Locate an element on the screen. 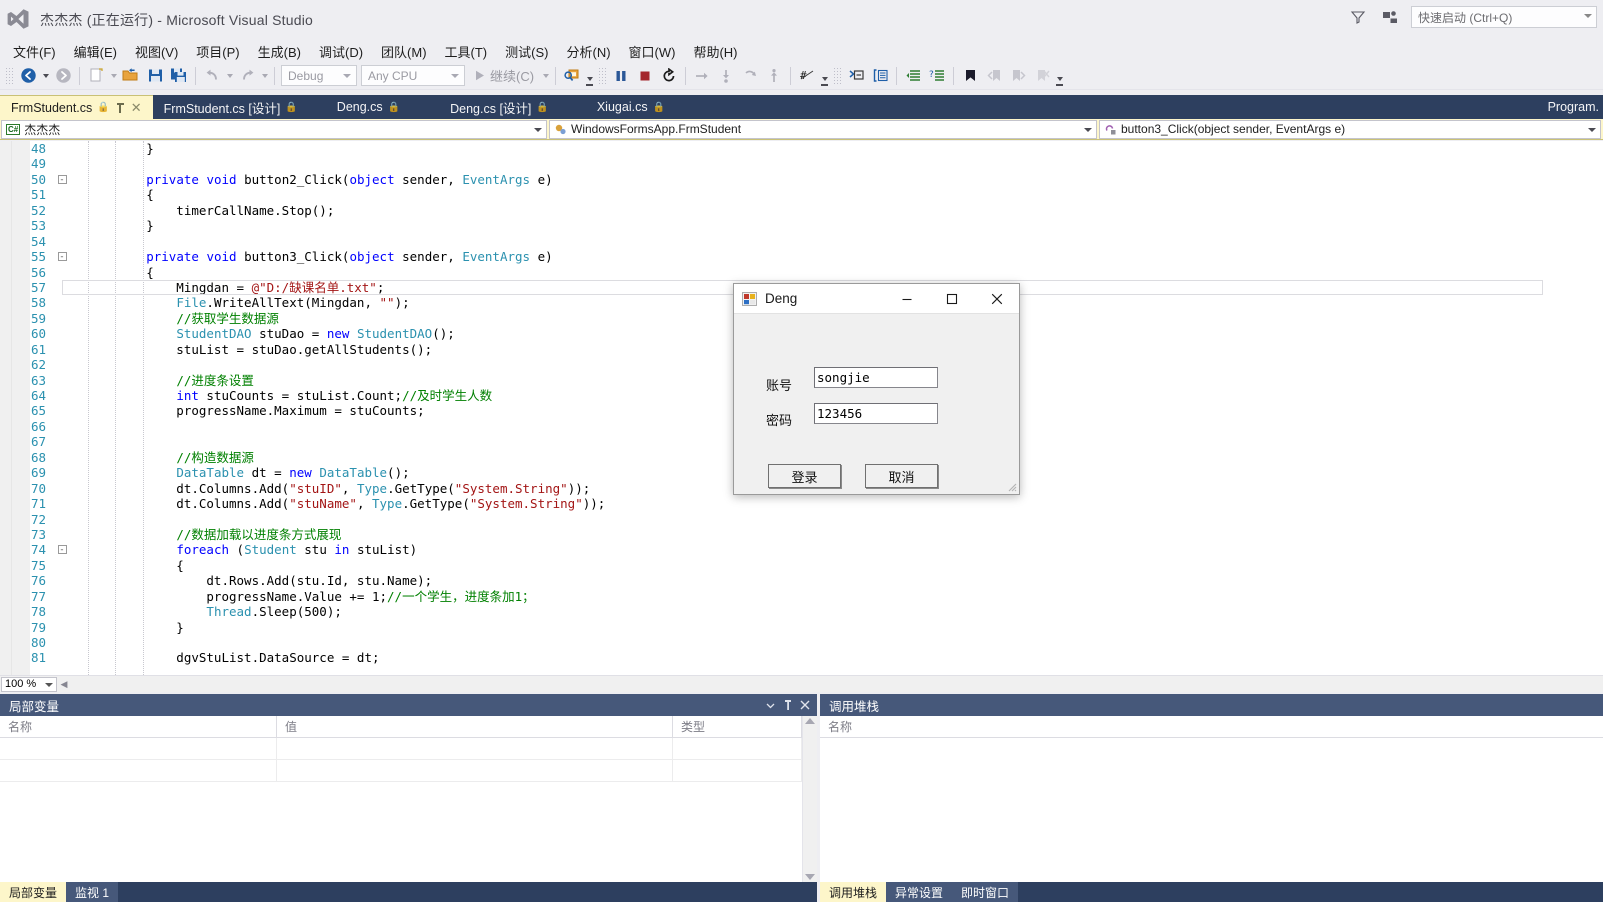  open-file-icon is located at coordinates (131, 76).